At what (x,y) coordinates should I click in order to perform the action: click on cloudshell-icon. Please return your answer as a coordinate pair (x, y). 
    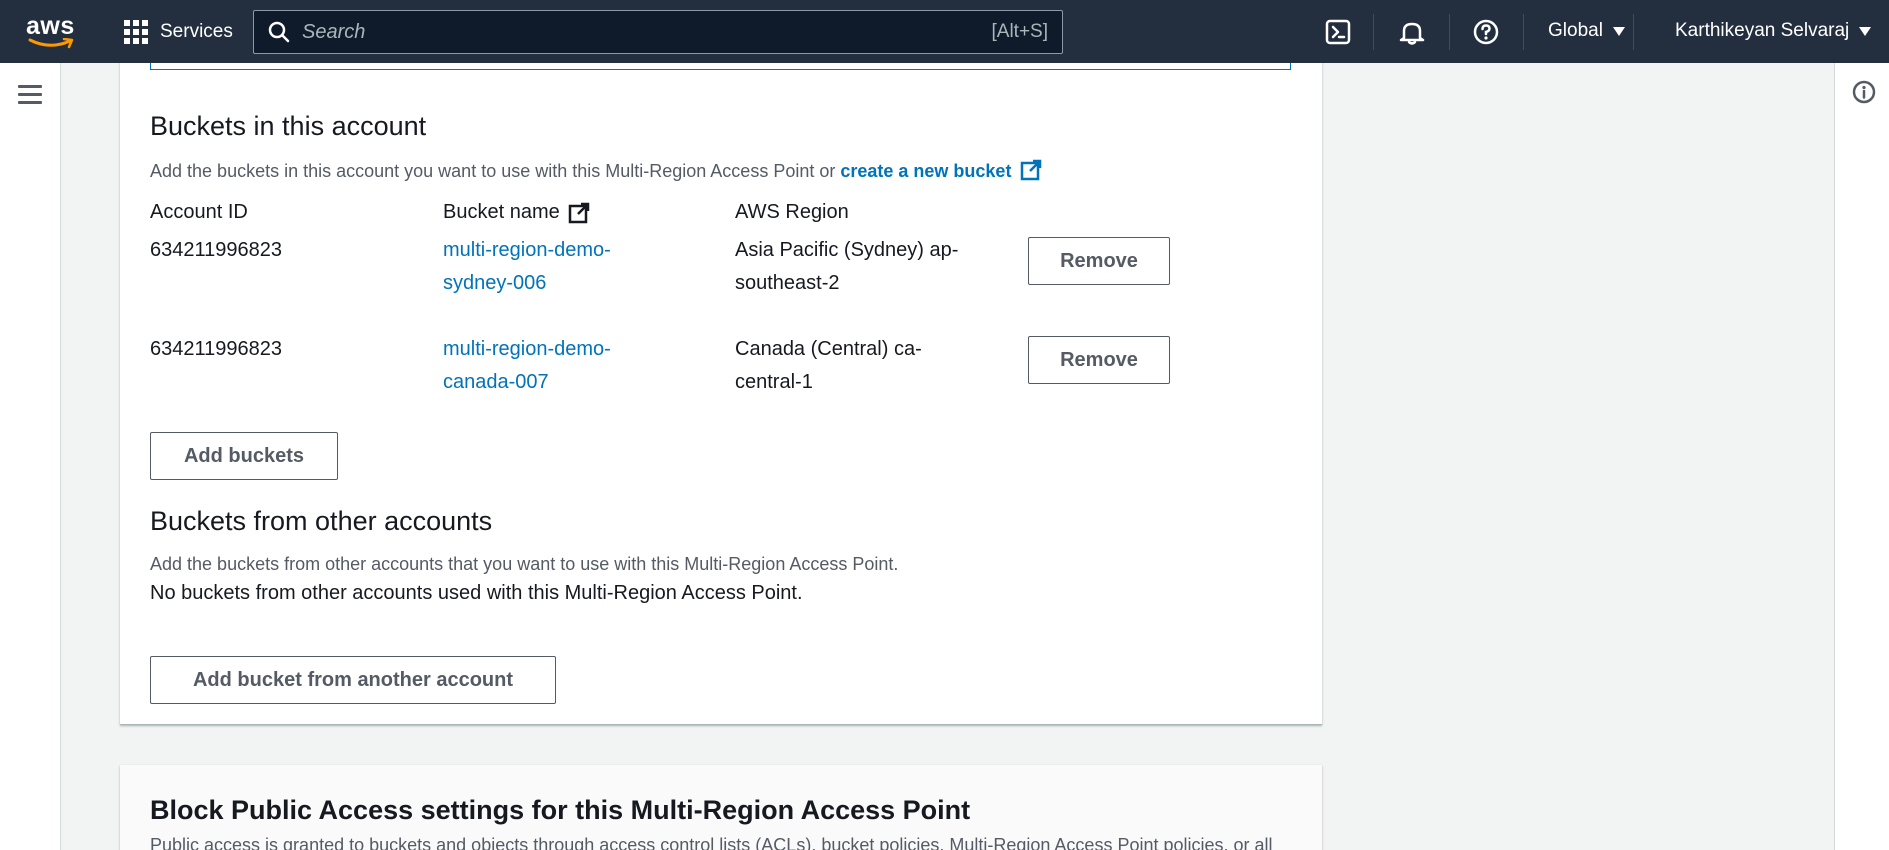
    Looking at the image, I should click on (1338, 32).